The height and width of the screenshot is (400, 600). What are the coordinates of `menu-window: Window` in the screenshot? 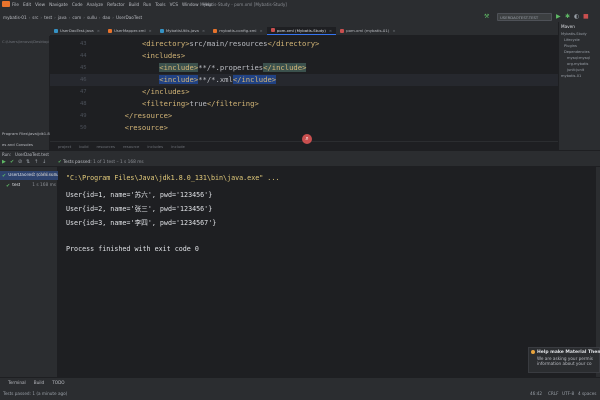 It's located at (190, 4).